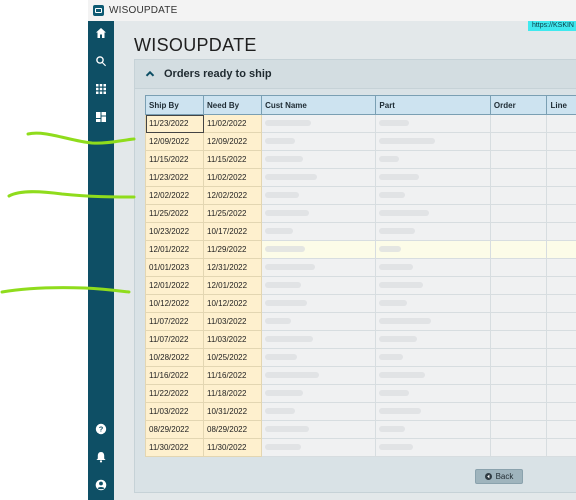 This screenshot has height=500, width=576. What do you see at coordinates (233, 177) in the screenshot?
I see `cell-need-by: 11/02/2022` at bounding box center [233, 177].